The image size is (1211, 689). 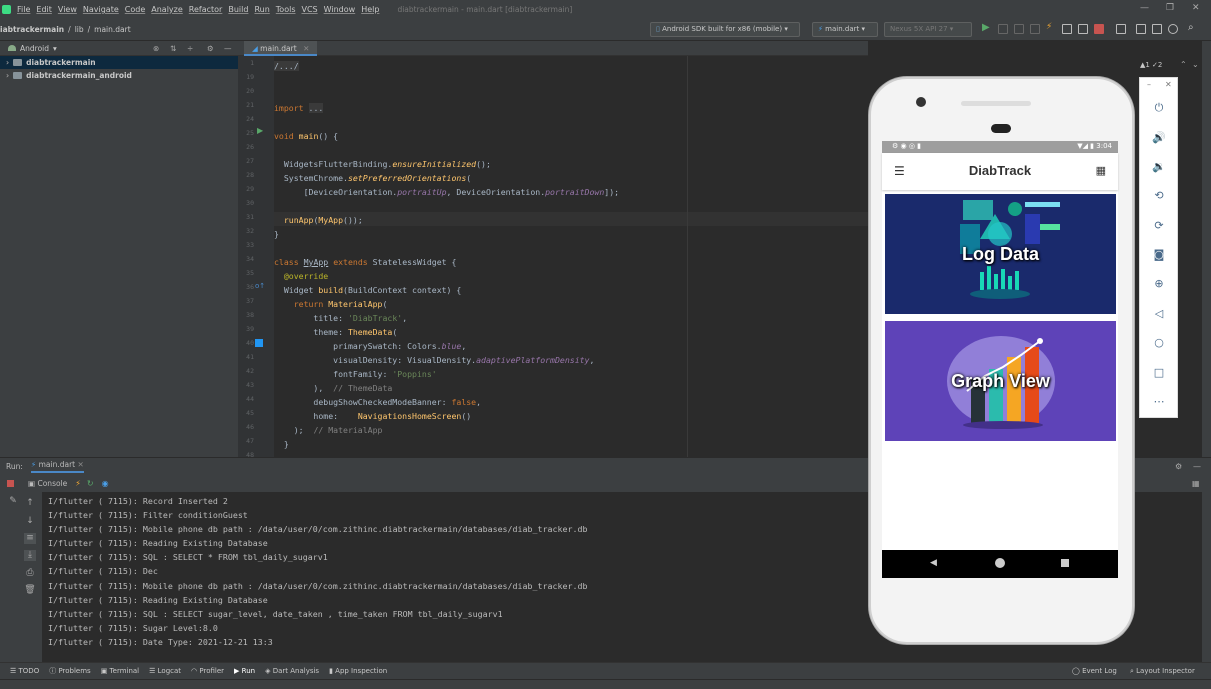 I want to click on power-icon: ⏻, so click(x=1159, y=108).